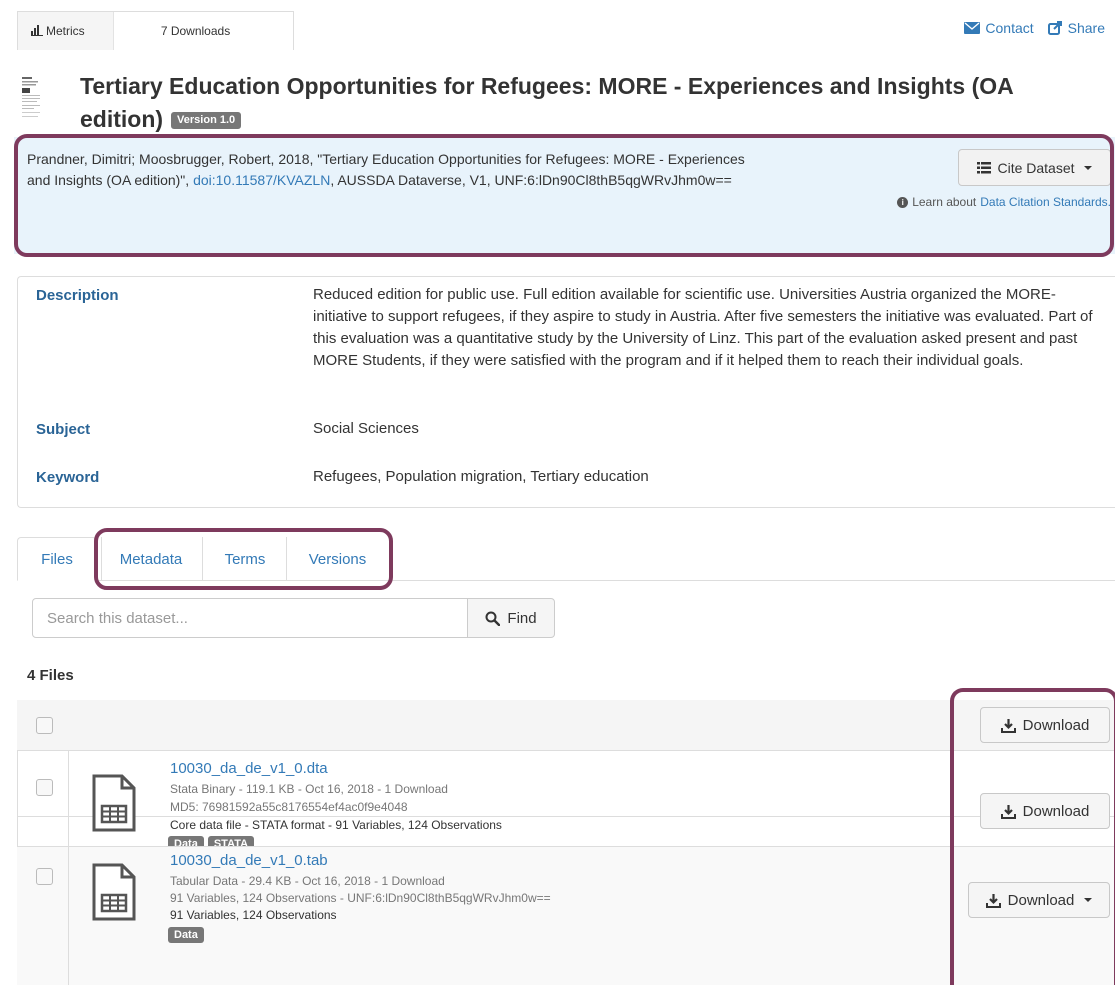 The height and width of the screenshot is (985, 1115). I want to click on tab-versions-label: Versions, so click(337, 559).